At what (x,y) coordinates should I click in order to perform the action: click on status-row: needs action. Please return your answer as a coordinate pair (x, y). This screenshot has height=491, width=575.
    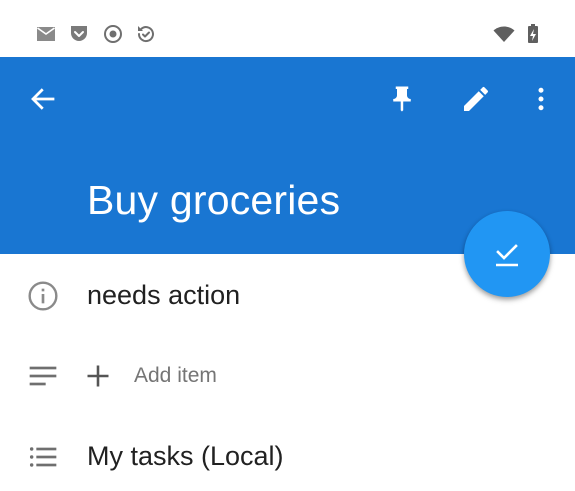
    Looking at the image, I should click on (287, 296).